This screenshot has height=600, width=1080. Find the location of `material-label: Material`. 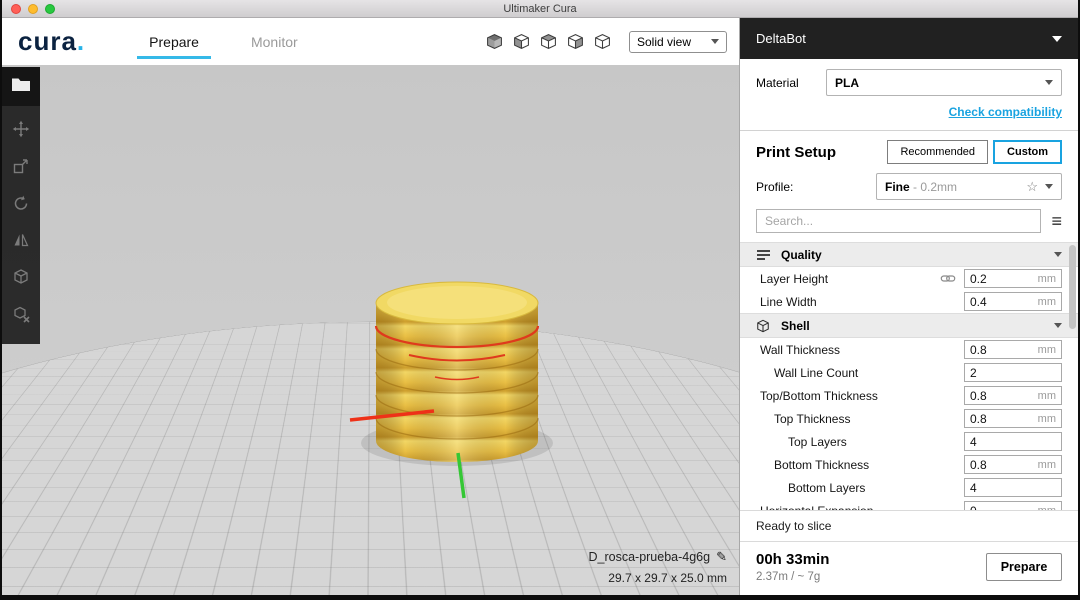

material-label: Material is located at coordinates (777, 82).